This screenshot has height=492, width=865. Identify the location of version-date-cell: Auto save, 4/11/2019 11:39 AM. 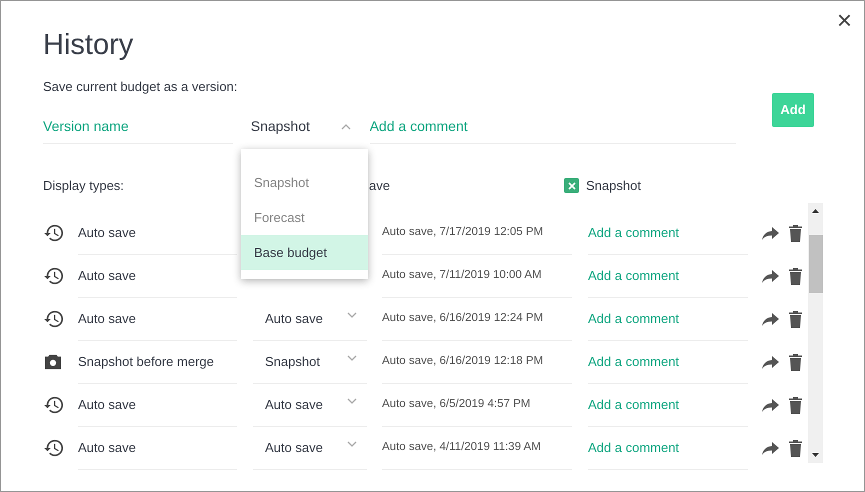
(477, 448).